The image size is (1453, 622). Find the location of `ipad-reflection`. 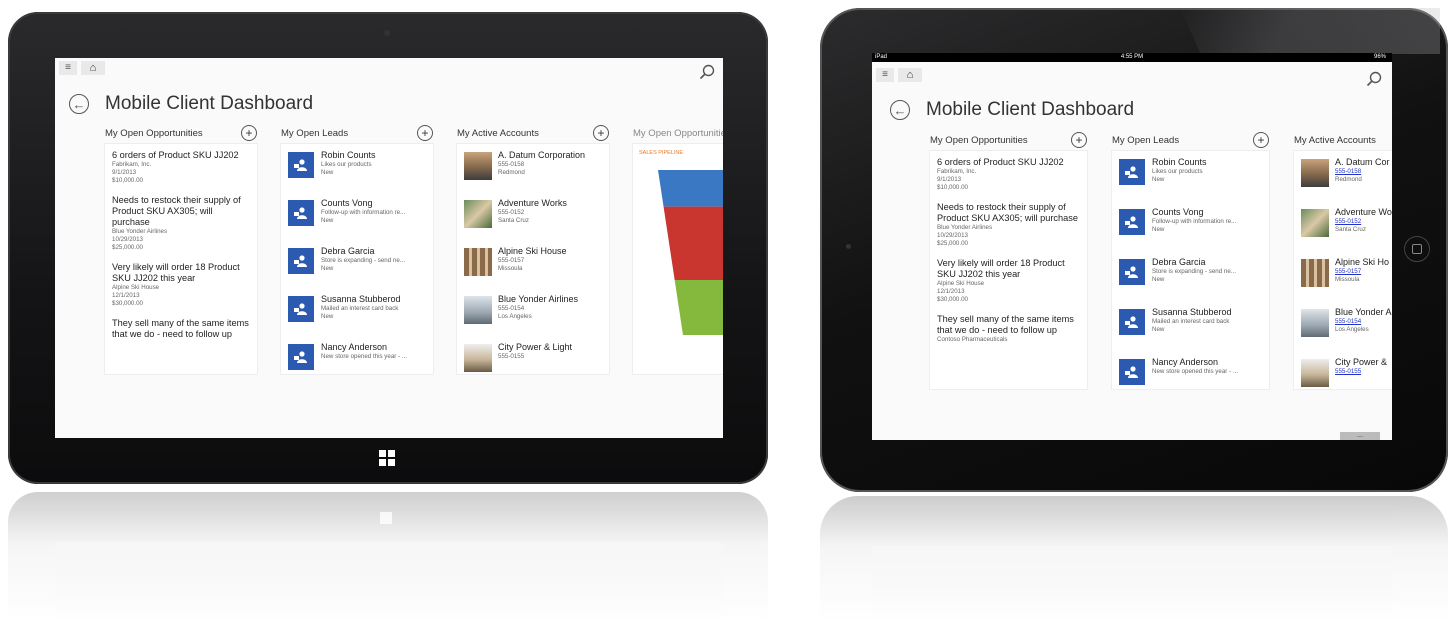

ipad-reflection is located at coordinates (1134, 559).